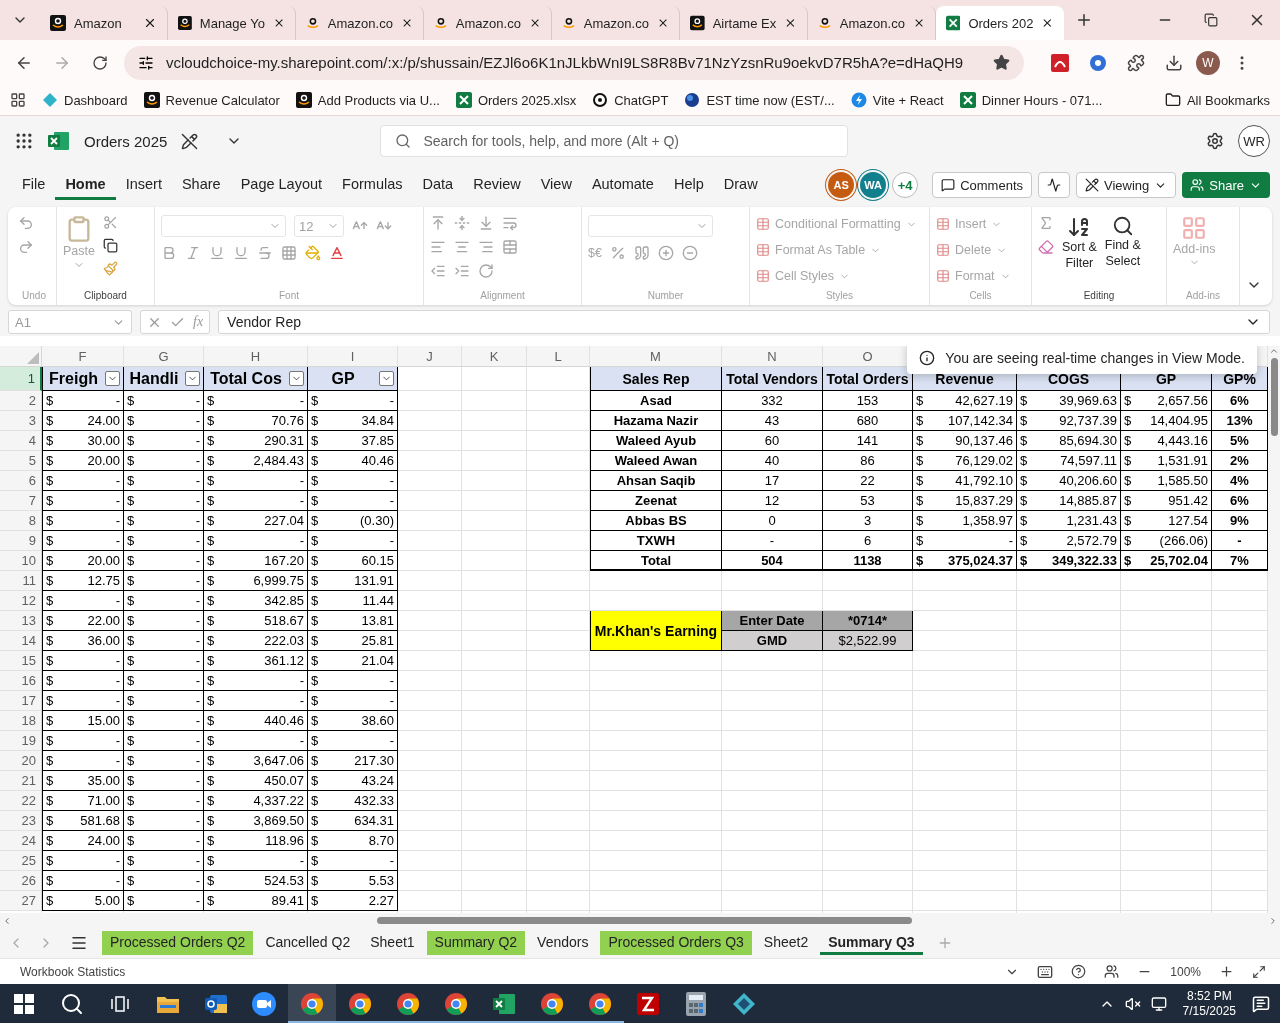  What do you see at coordinates (1217, 100) in the screenshot?
I see `all-bookmarks-link: All Bookmarks` at bounding box center [1217, 100].